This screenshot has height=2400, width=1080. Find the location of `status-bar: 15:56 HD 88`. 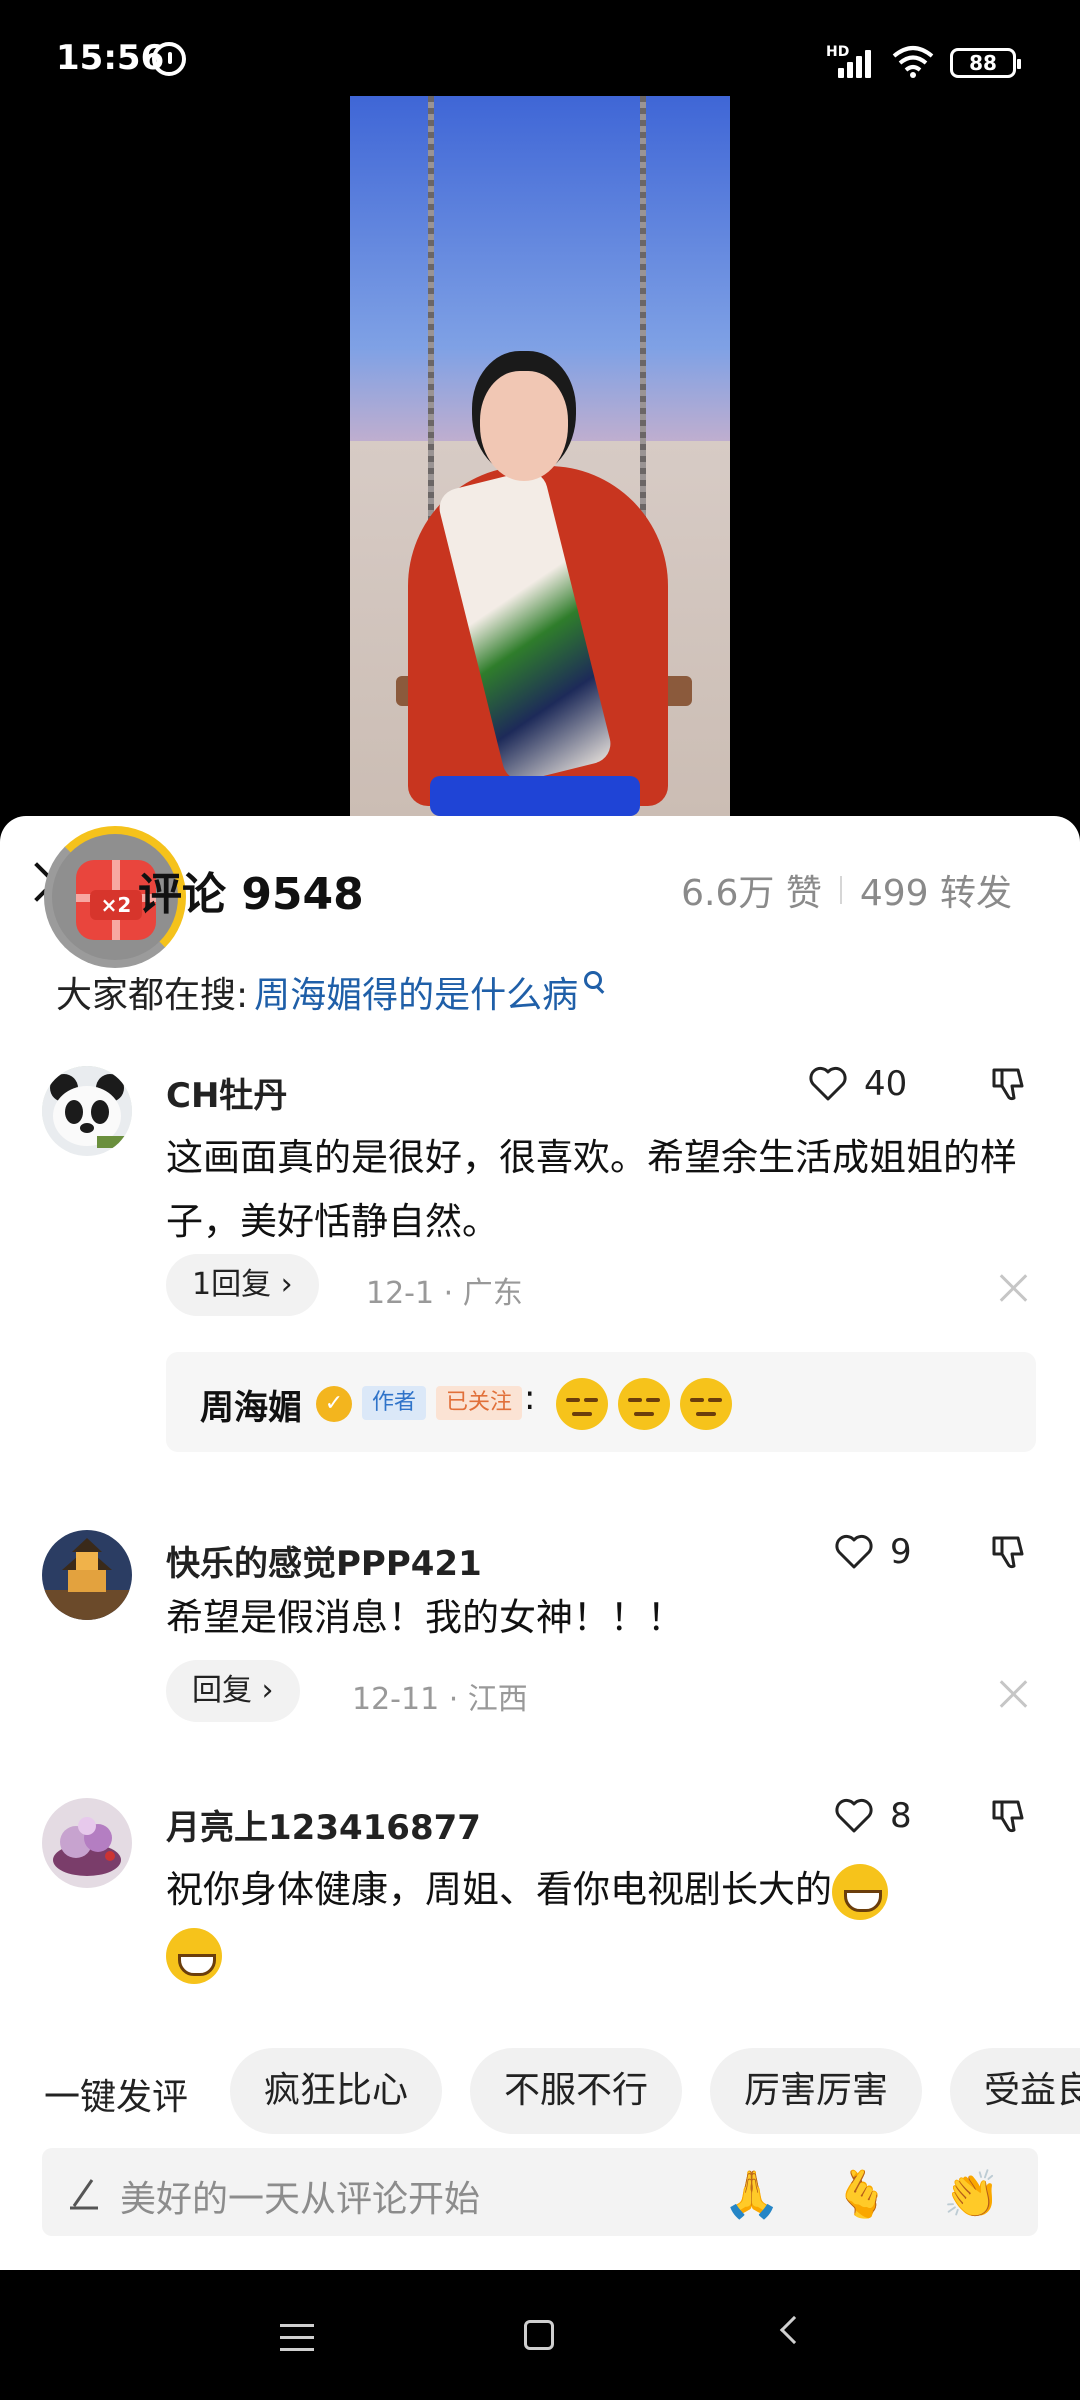

status-bar: 15:56 HD 88 is located at coordinates (540, 45).